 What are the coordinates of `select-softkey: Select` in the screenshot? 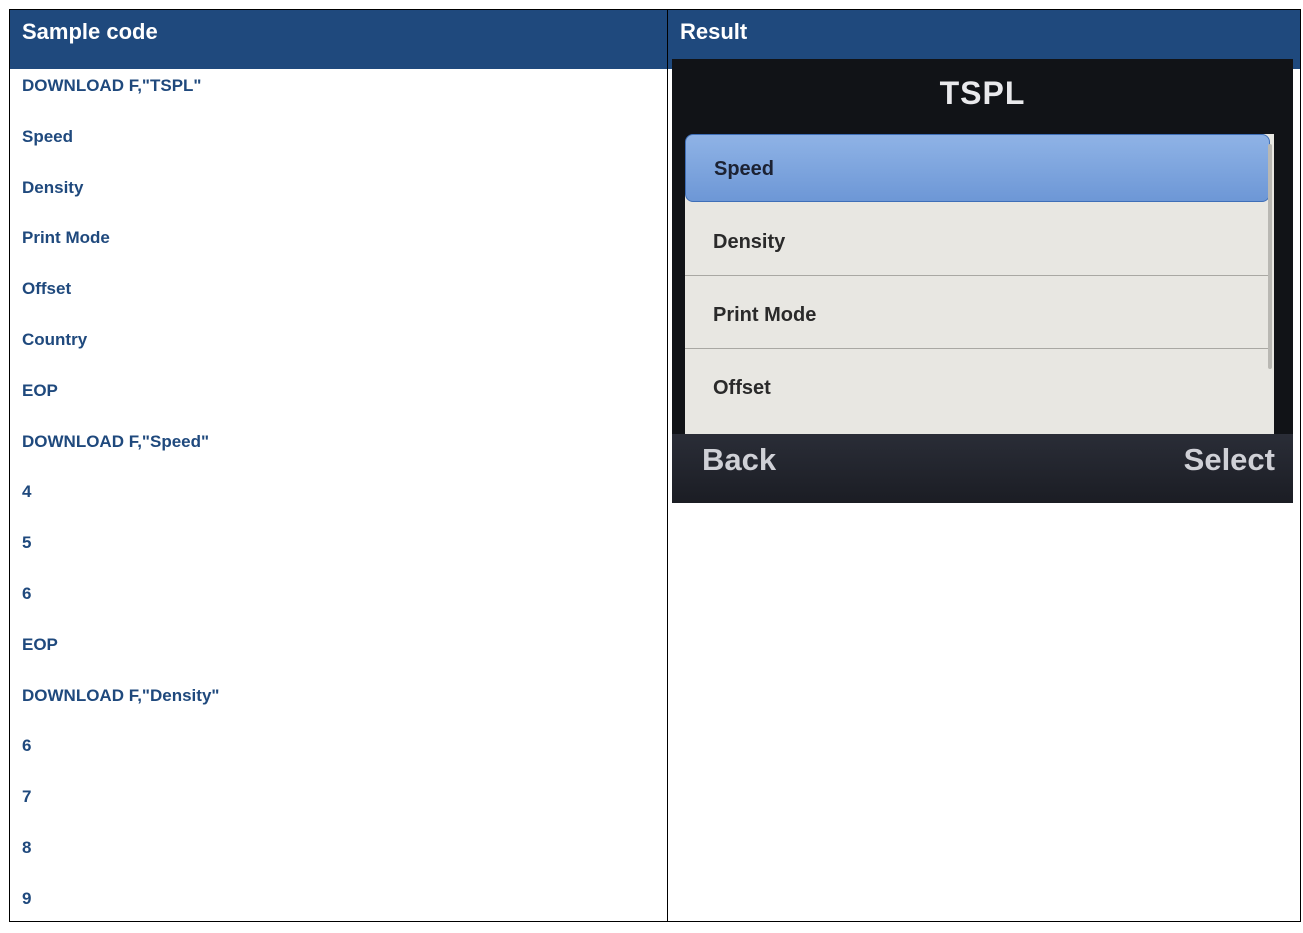 It's located at (1229, 460).